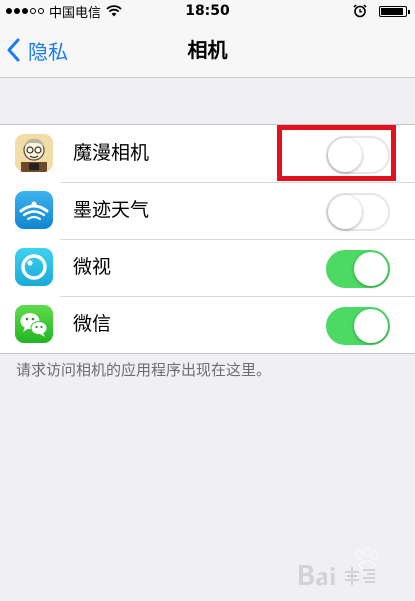 The image size is (415, 601). I want to click on app-name-label: 魔漫相机, so click(111, 153).